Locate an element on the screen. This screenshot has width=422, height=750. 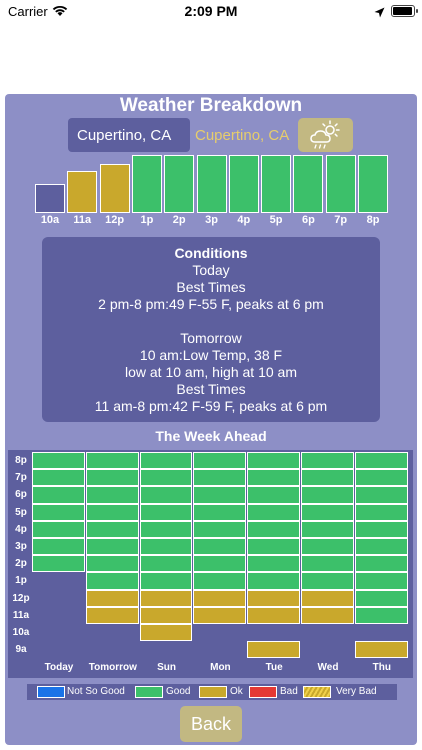
conditions-heading: Conditions is located at coordinates (211, 253).